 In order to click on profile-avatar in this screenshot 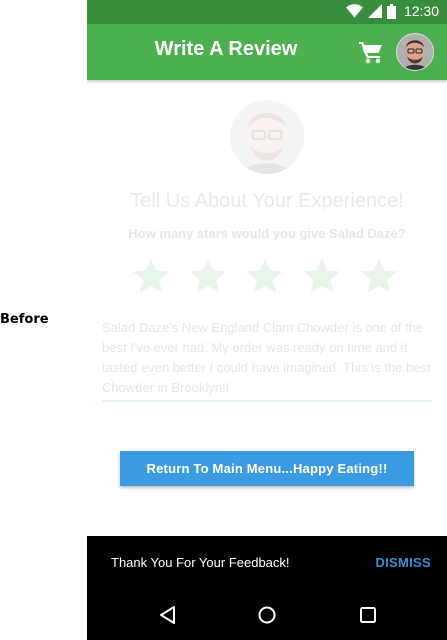, I will do `click(267, 137)`.